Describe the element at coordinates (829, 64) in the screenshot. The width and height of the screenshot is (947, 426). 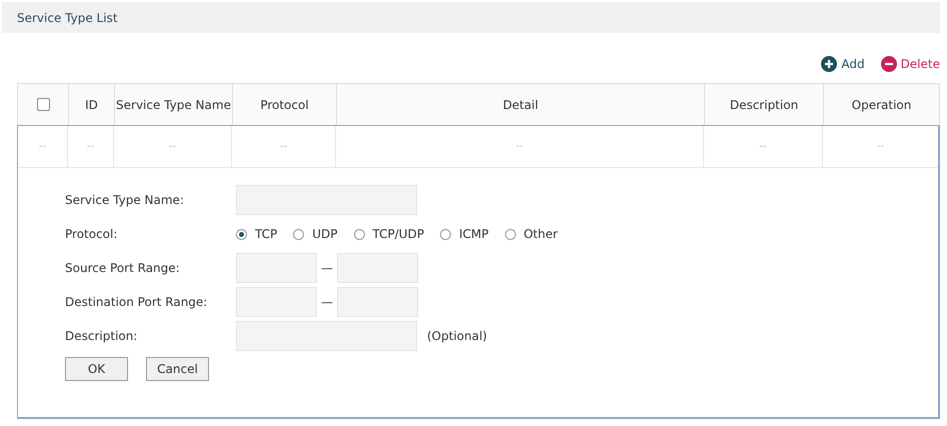
I see `add-icon` at that location.